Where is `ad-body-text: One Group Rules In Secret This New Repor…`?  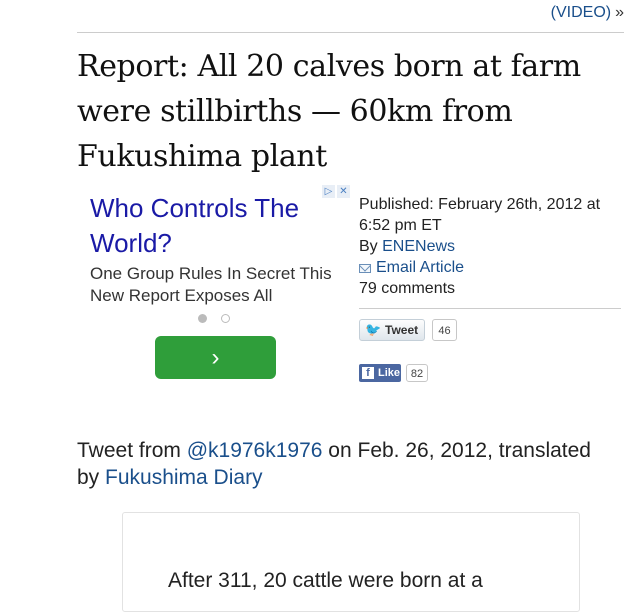 ad-body-text: One Group Rules In Secret This New Repor… is located at coordinates (215, 285).